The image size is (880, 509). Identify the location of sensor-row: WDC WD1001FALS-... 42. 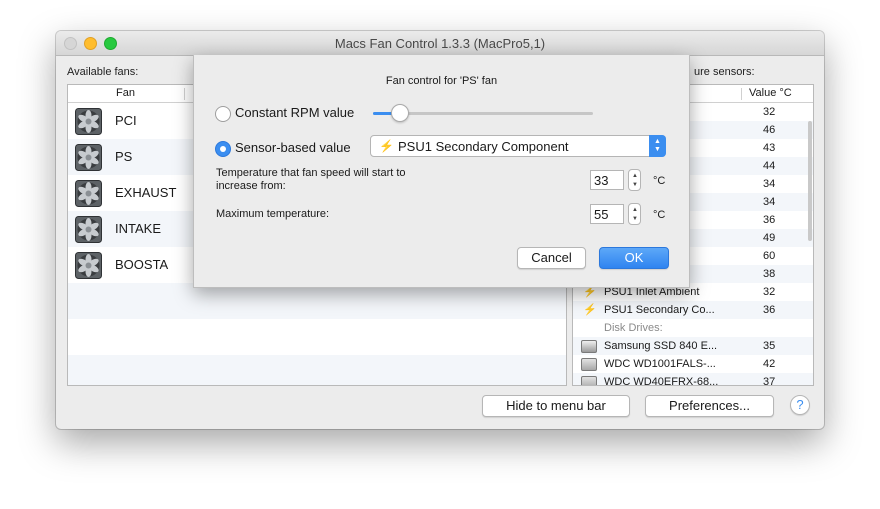
(693, 364).